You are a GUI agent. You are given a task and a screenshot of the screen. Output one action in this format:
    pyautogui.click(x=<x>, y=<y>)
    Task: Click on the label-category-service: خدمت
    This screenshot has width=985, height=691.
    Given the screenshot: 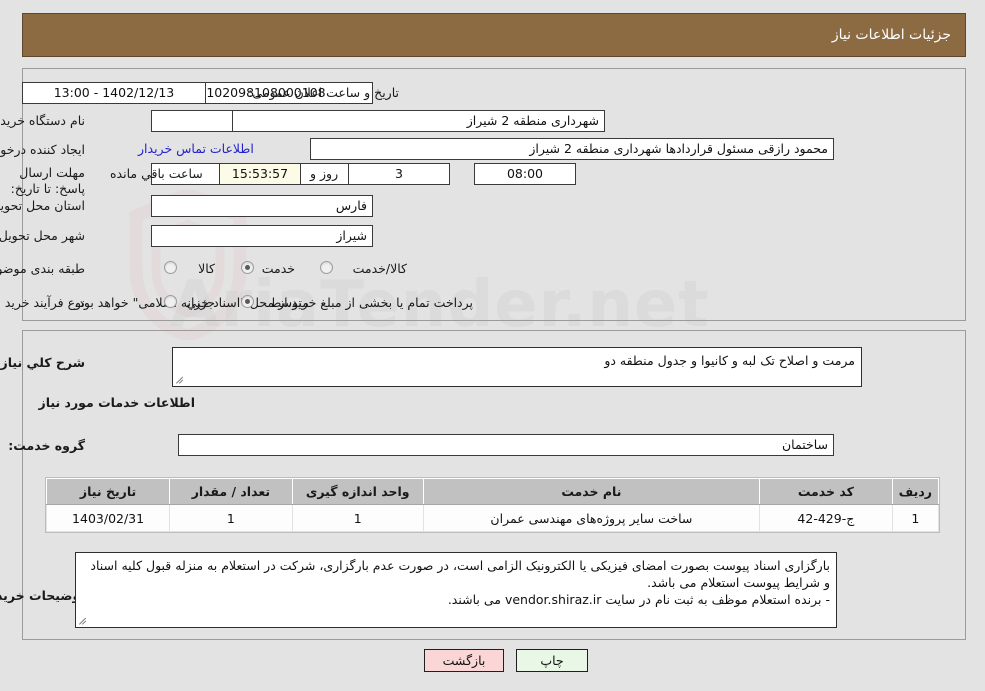 What is the action you would take?
    pyautogui.click(x=278, y=268)
    